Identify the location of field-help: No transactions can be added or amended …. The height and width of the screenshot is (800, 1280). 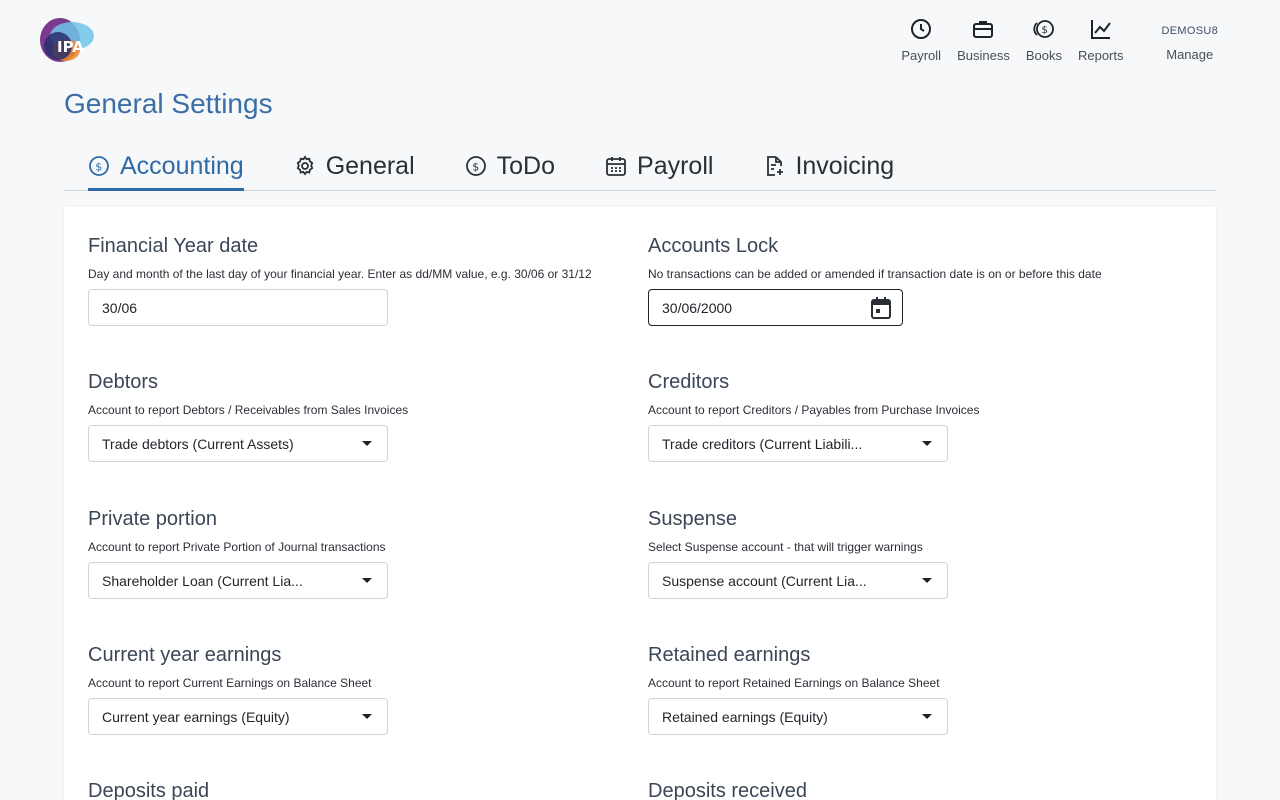
(875, 274).